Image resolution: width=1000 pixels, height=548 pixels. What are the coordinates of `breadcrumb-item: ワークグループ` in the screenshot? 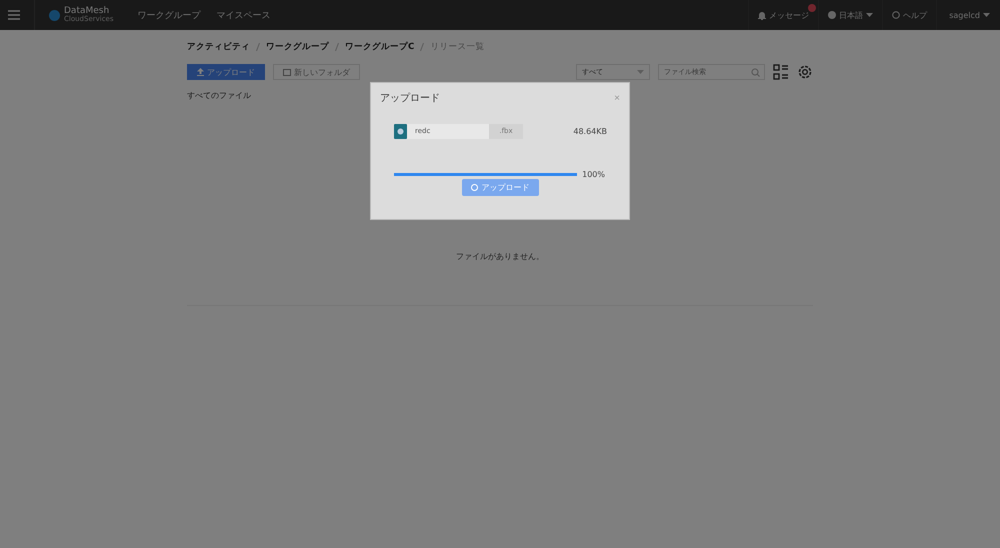 It's located at (297, 47).